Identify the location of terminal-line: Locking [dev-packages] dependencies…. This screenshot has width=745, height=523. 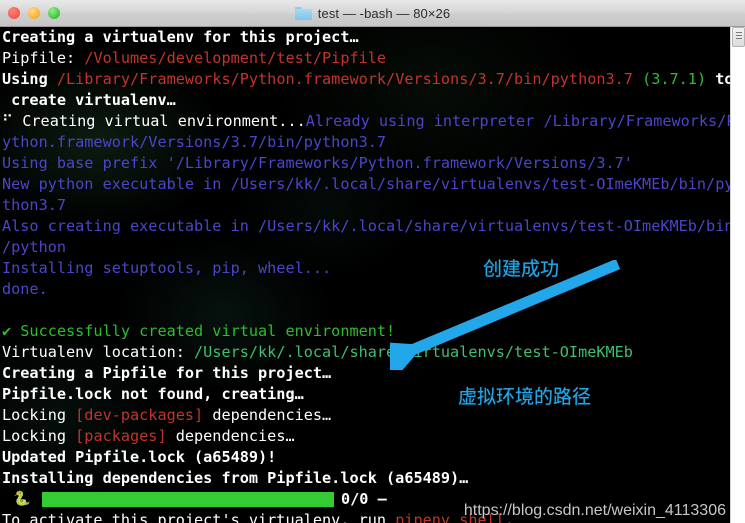
(365, 415).